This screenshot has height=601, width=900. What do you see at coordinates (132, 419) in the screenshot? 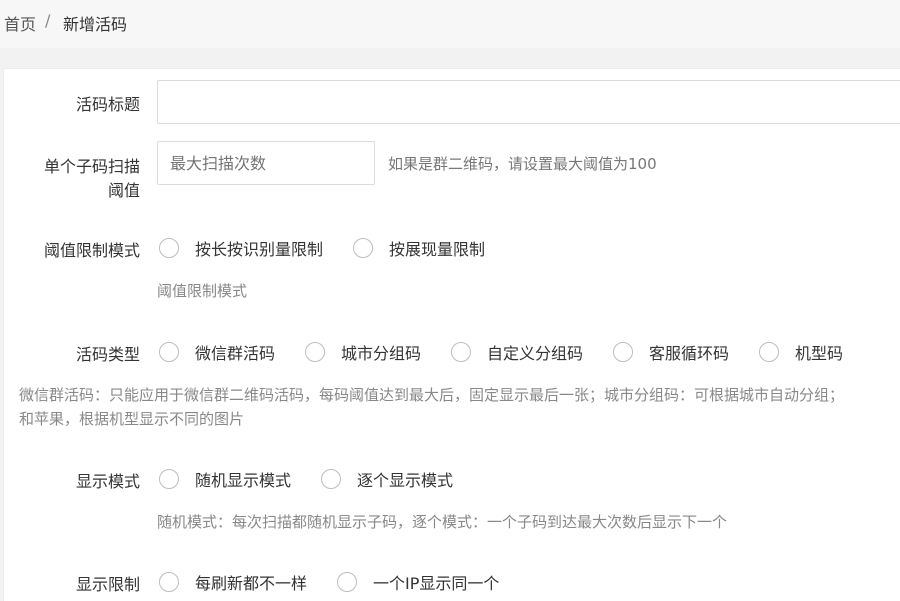
I see `code-type-description-line2: 和苹果，根据机型显示不同的图片` at bounding box center [132, 419].